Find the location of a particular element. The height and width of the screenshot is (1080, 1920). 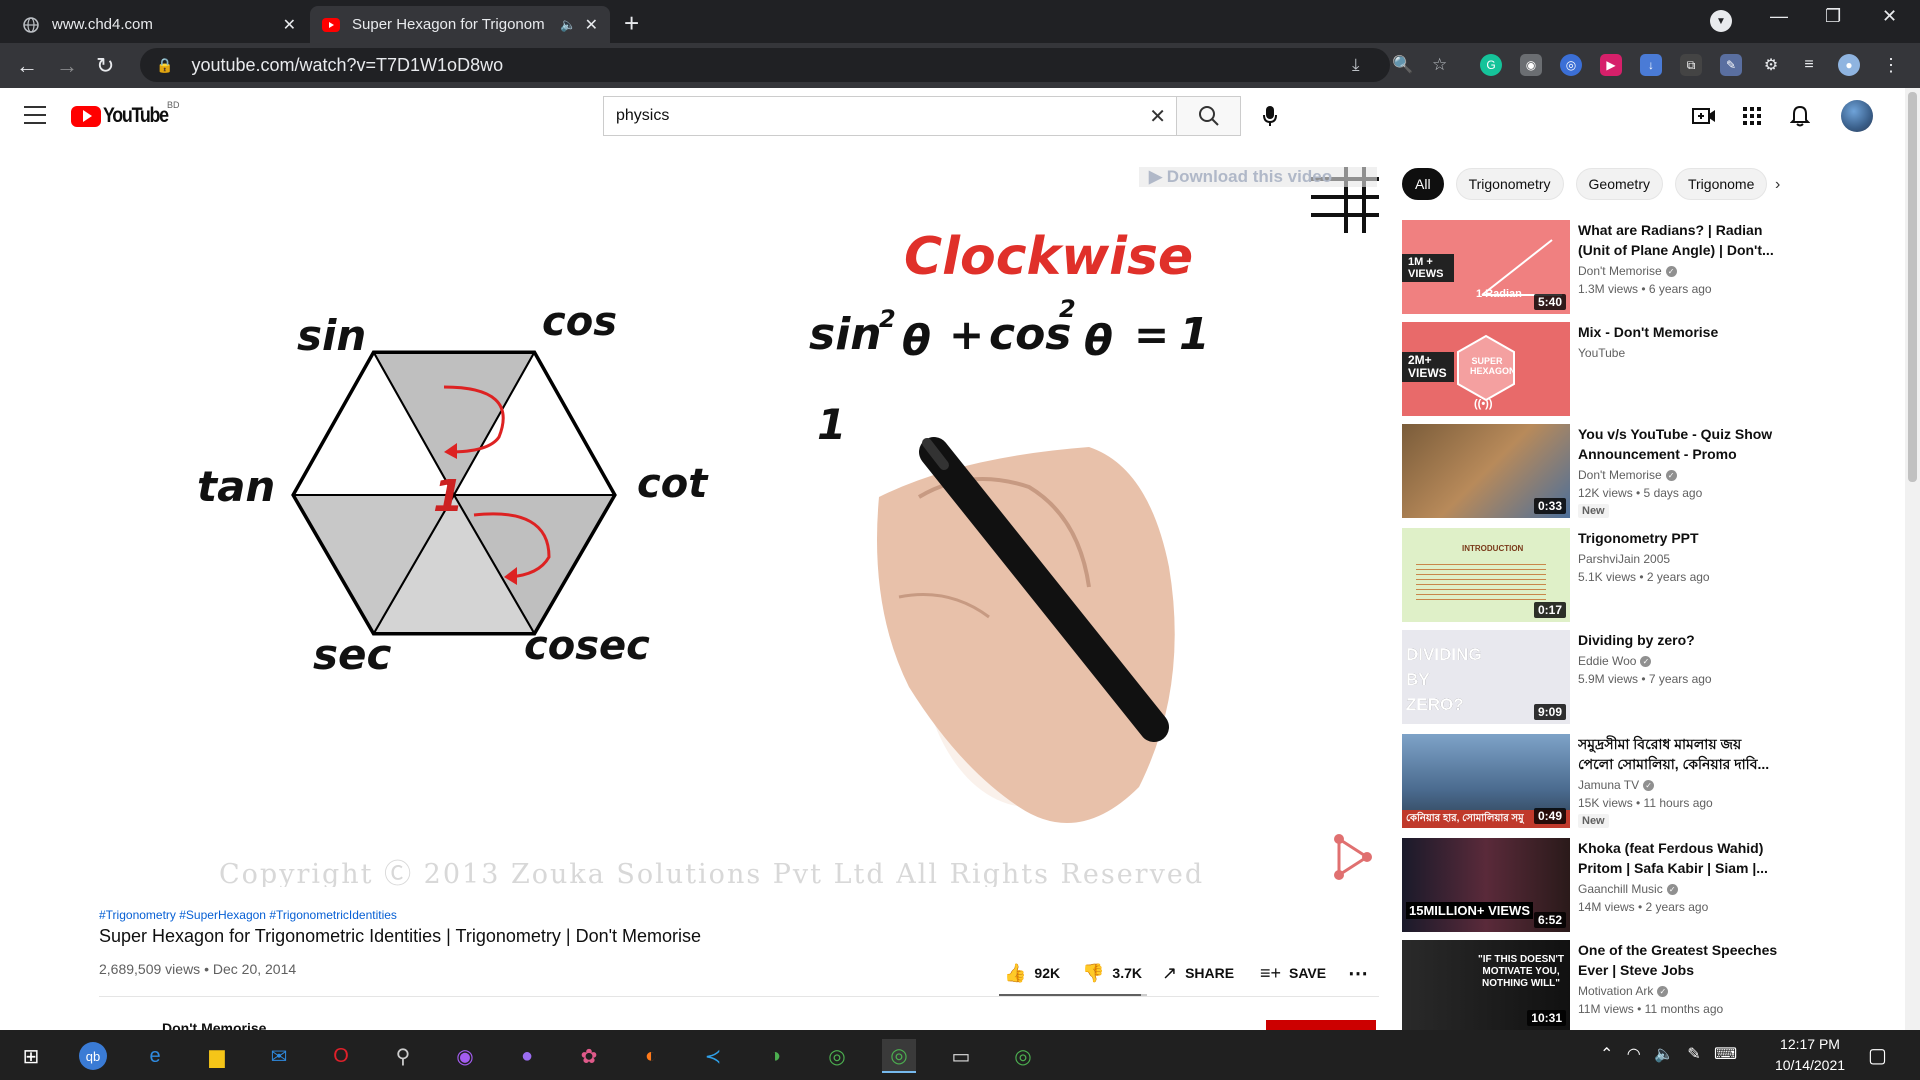

extensions-puzzle-icon: ⚙ is located at coordinates (1771, 65).